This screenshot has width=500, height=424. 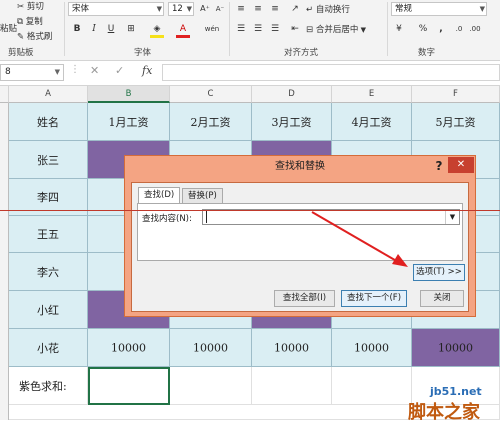 I want to click on watermark-site: jb51.net, so click(x=456, y=391).